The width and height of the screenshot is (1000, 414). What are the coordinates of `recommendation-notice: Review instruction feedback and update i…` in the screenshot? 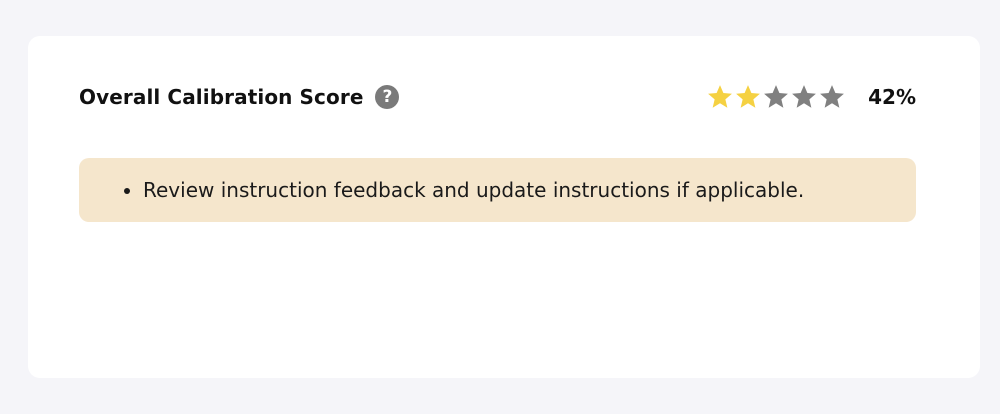 It's located at (497, 190).